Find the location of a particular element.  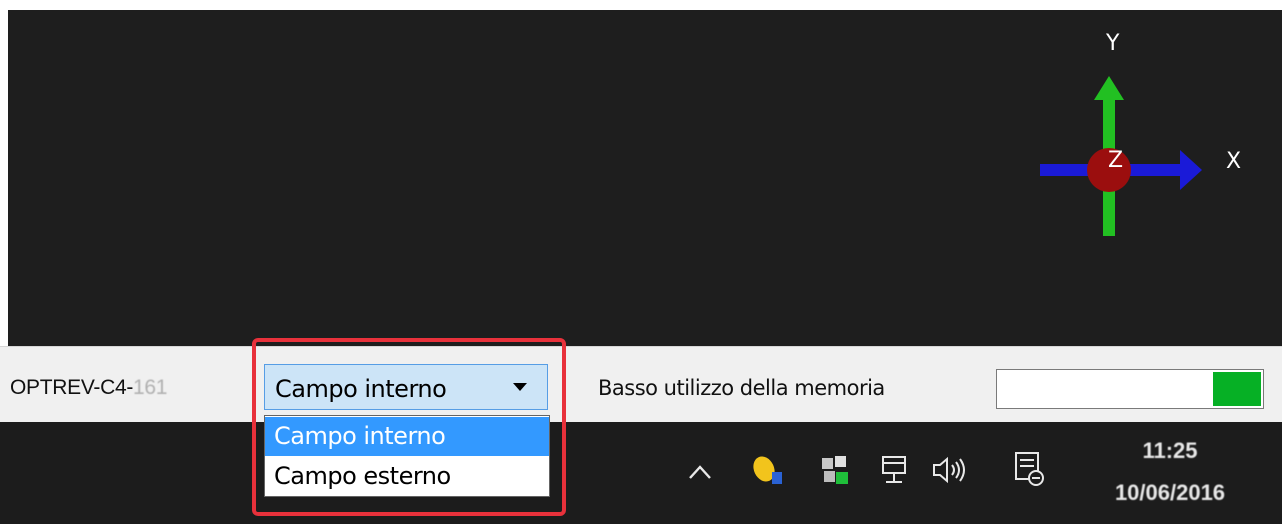

field-type-dropdown-list: Campo interno Campo esterno is located at coordinates (407, 456).